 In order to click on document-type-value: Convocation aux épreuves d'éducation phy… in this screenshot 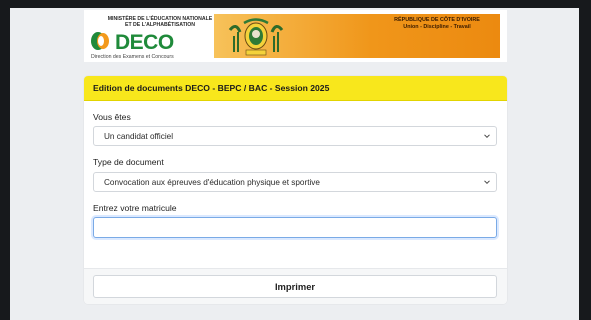, I will do `click(212, 182)`.